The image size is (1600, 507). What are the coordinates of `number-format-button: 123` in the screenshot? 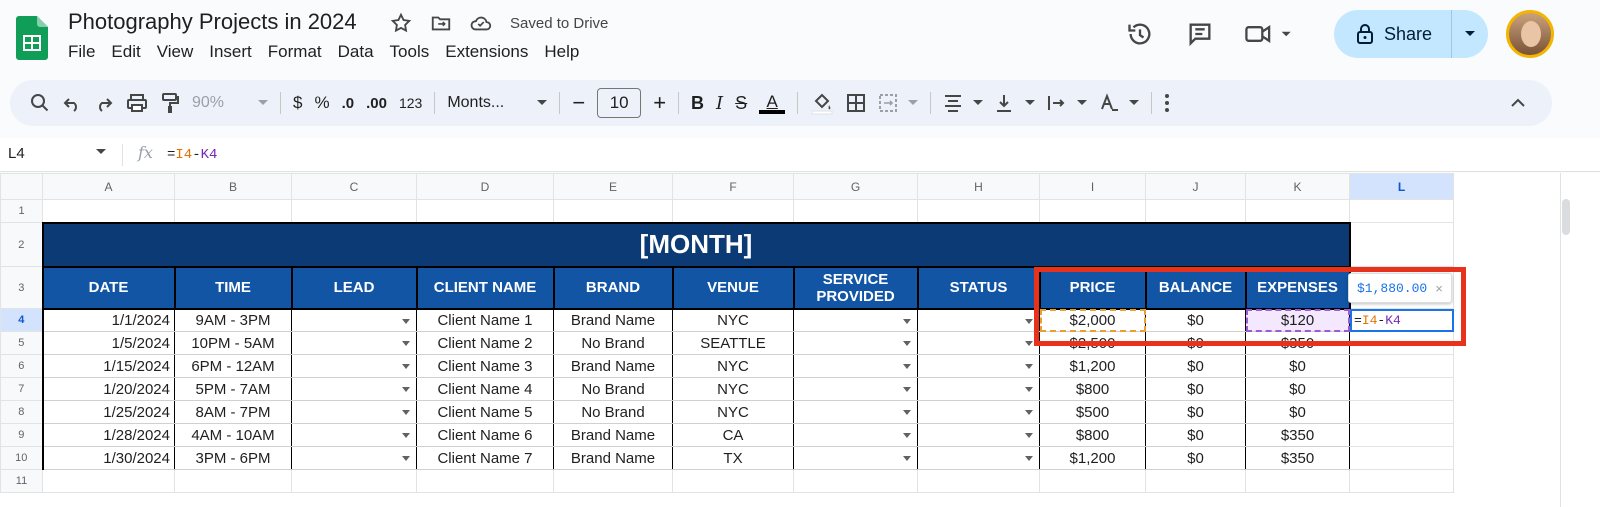 It's located at (410, 103).